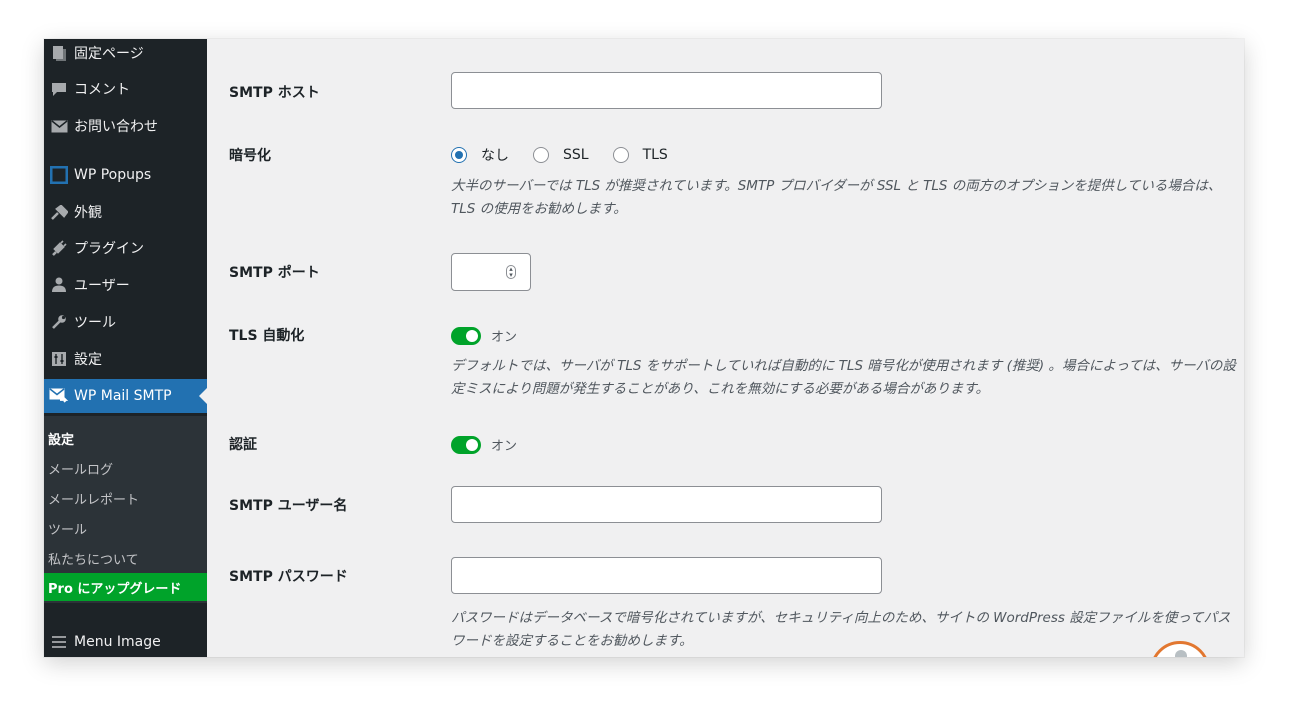 The height and width of the screenshot is (710, 1292). I want to click on auto-tls-toggle-wrap: オン, so click(484, 335).